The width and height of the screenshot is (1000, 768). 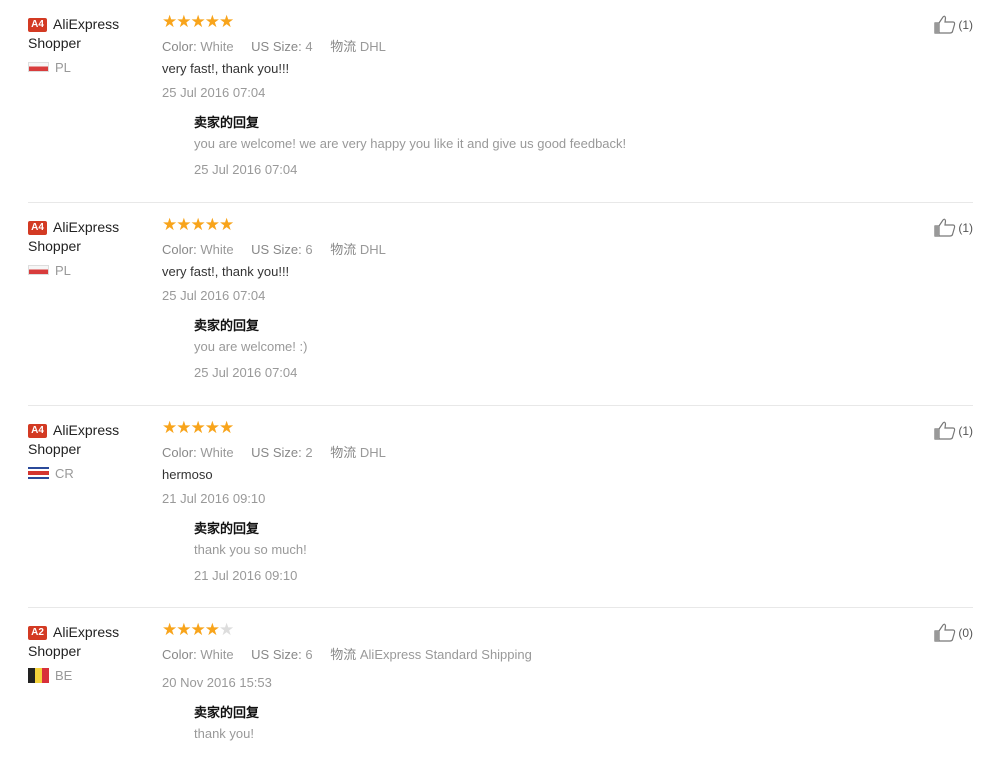 I want to click on helpful-button: (0), so click(x=953, y=632).